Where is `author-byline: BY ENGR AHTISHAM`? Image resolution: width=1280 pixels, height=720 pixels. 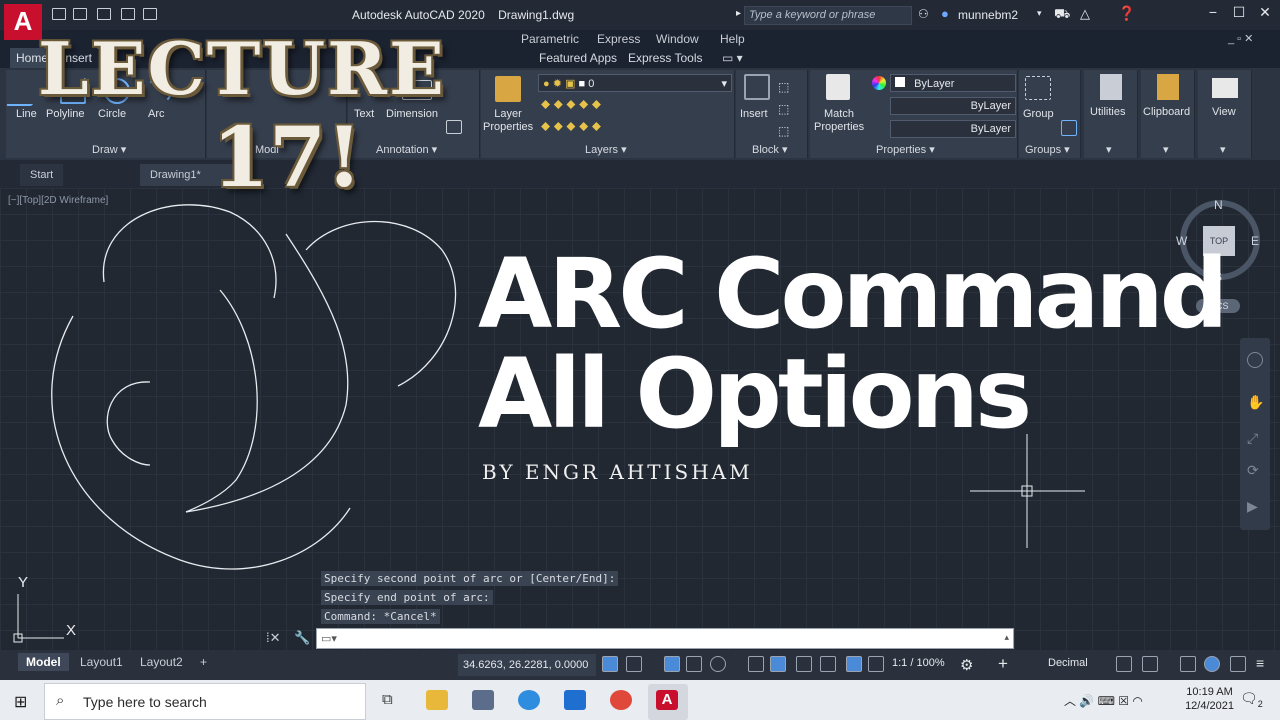
author-byline: BY ENGR AHTISHAM is located at coordinates (617, 472).